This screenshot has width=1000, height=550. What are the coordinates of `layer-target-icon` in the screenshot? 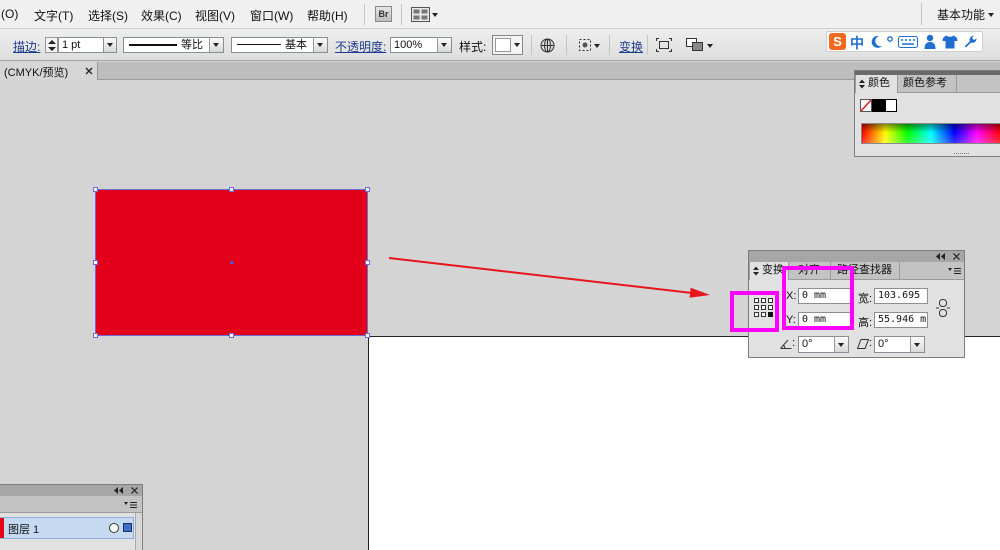 It's located at (114, 528).